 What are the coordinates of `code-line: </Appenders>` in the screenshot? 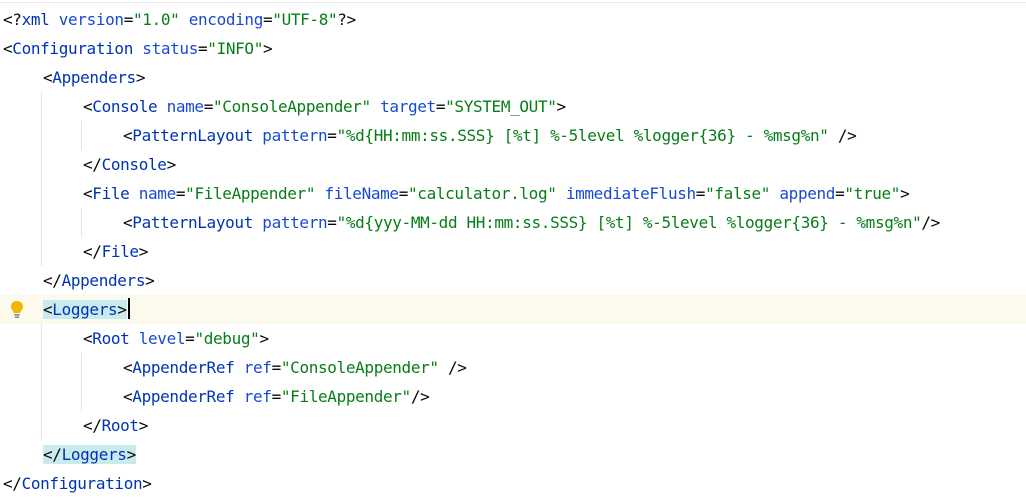 It's located at (513, 280).